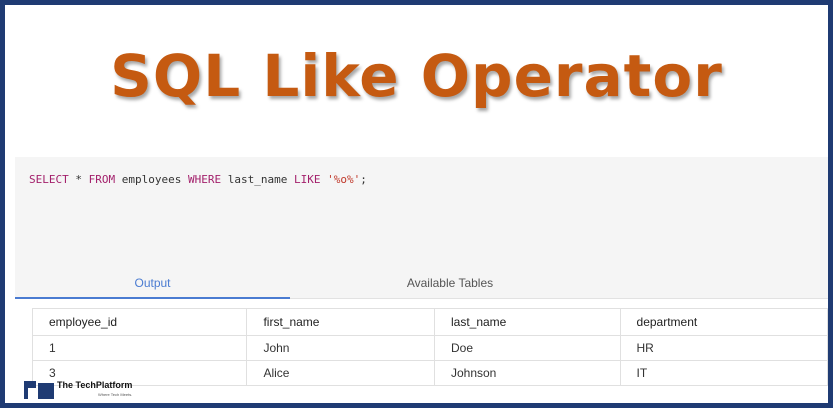 The width and height of the screenshot is (833, 408). I want to click on column-header-last-name: last_name, so click(527, 322).